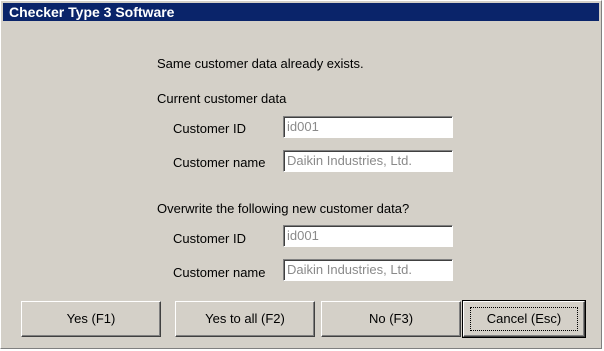 The width and height of the screenshot is (604, 351). What do you see at coordinates (219, 272) in the screenshot?
I see `new-customer-name-label: Customer name` at bounding box center [219, 272].